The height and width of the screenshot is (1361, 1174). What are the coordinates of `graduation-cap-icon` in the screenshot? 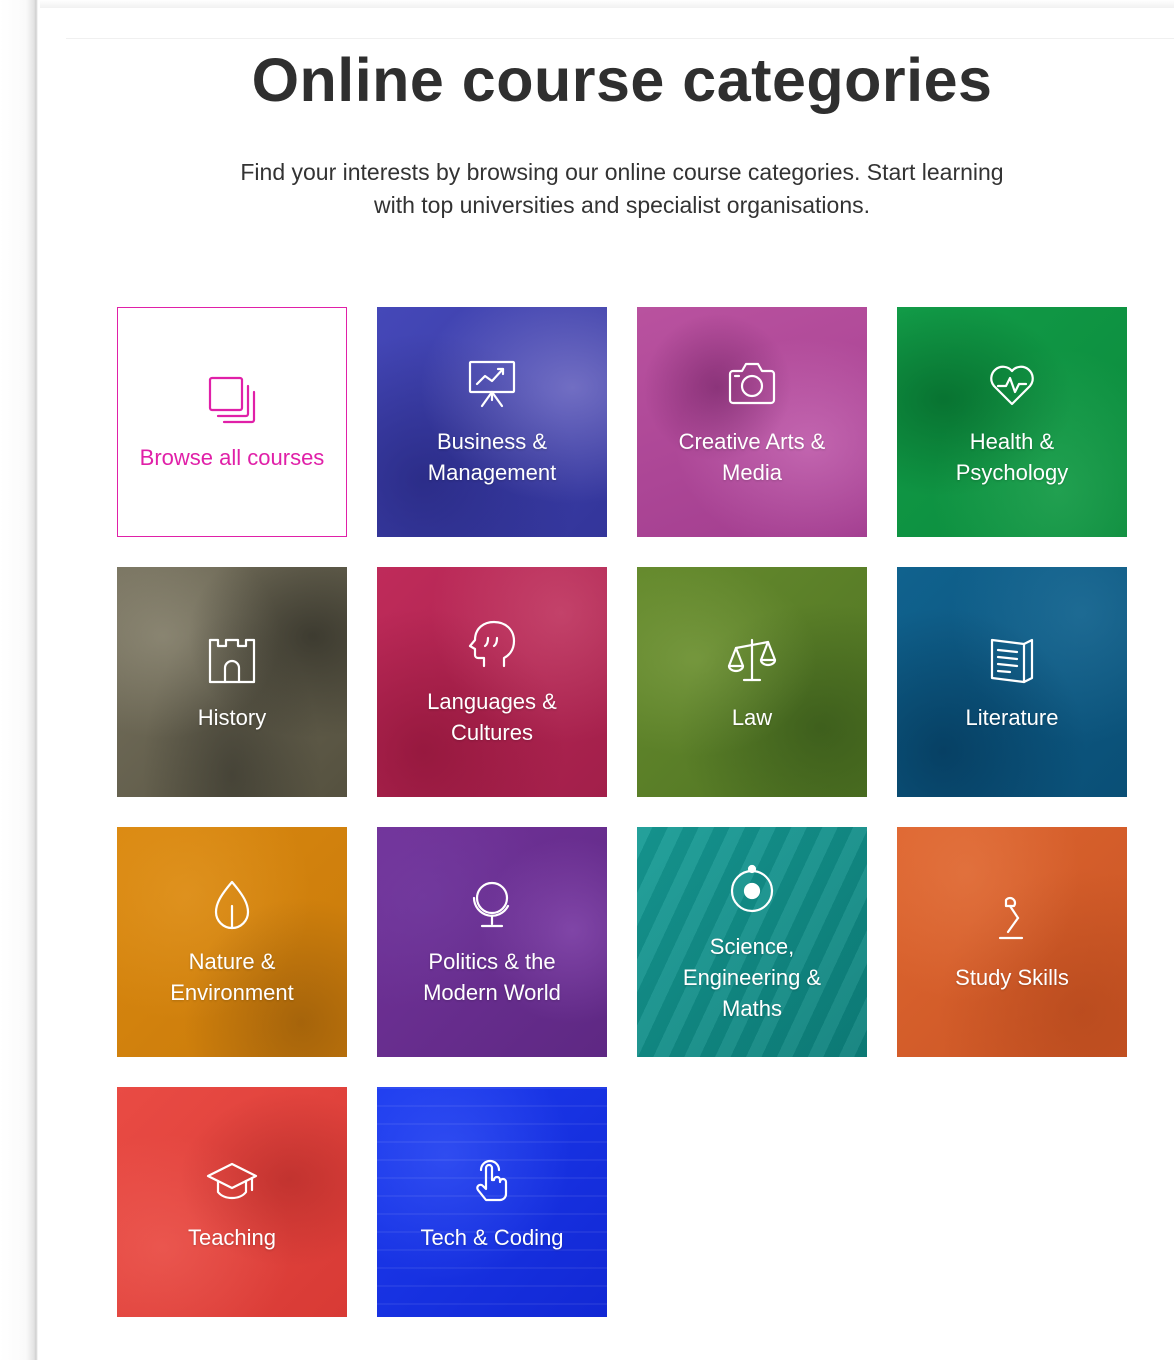 It's located at (232, 1180).